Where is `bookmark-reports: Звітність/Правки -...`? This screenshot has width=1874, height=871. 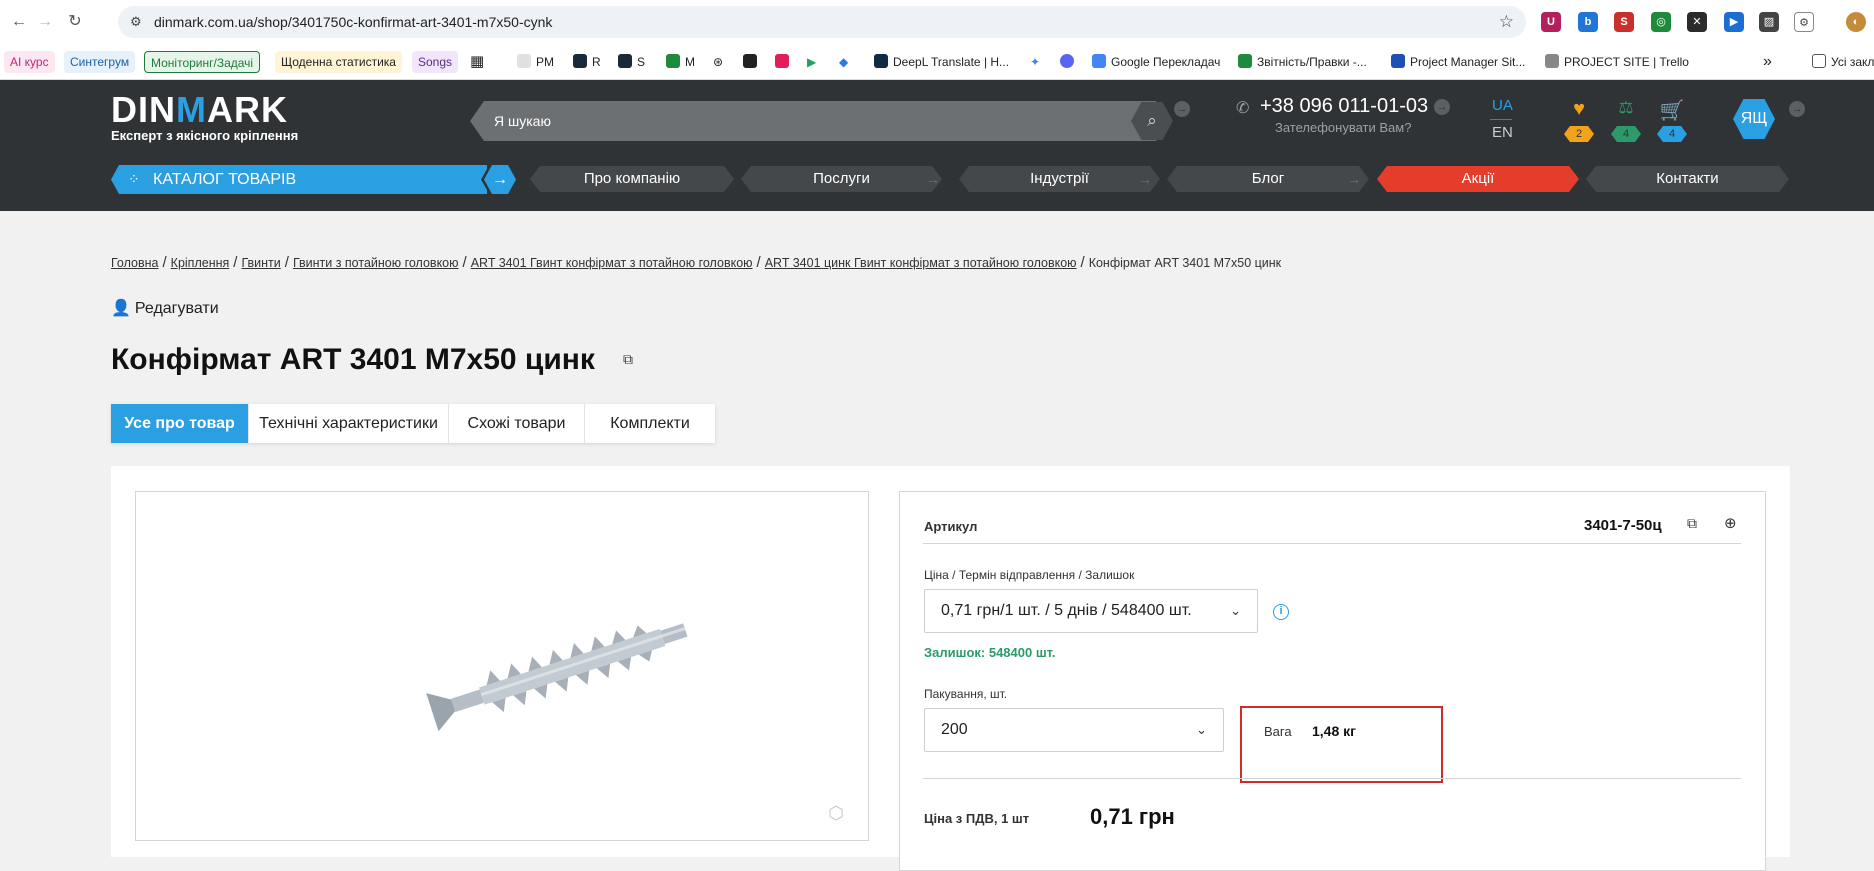
bookmark-reports: Звітність/Правки -... is located at coordinates (1302, 62).